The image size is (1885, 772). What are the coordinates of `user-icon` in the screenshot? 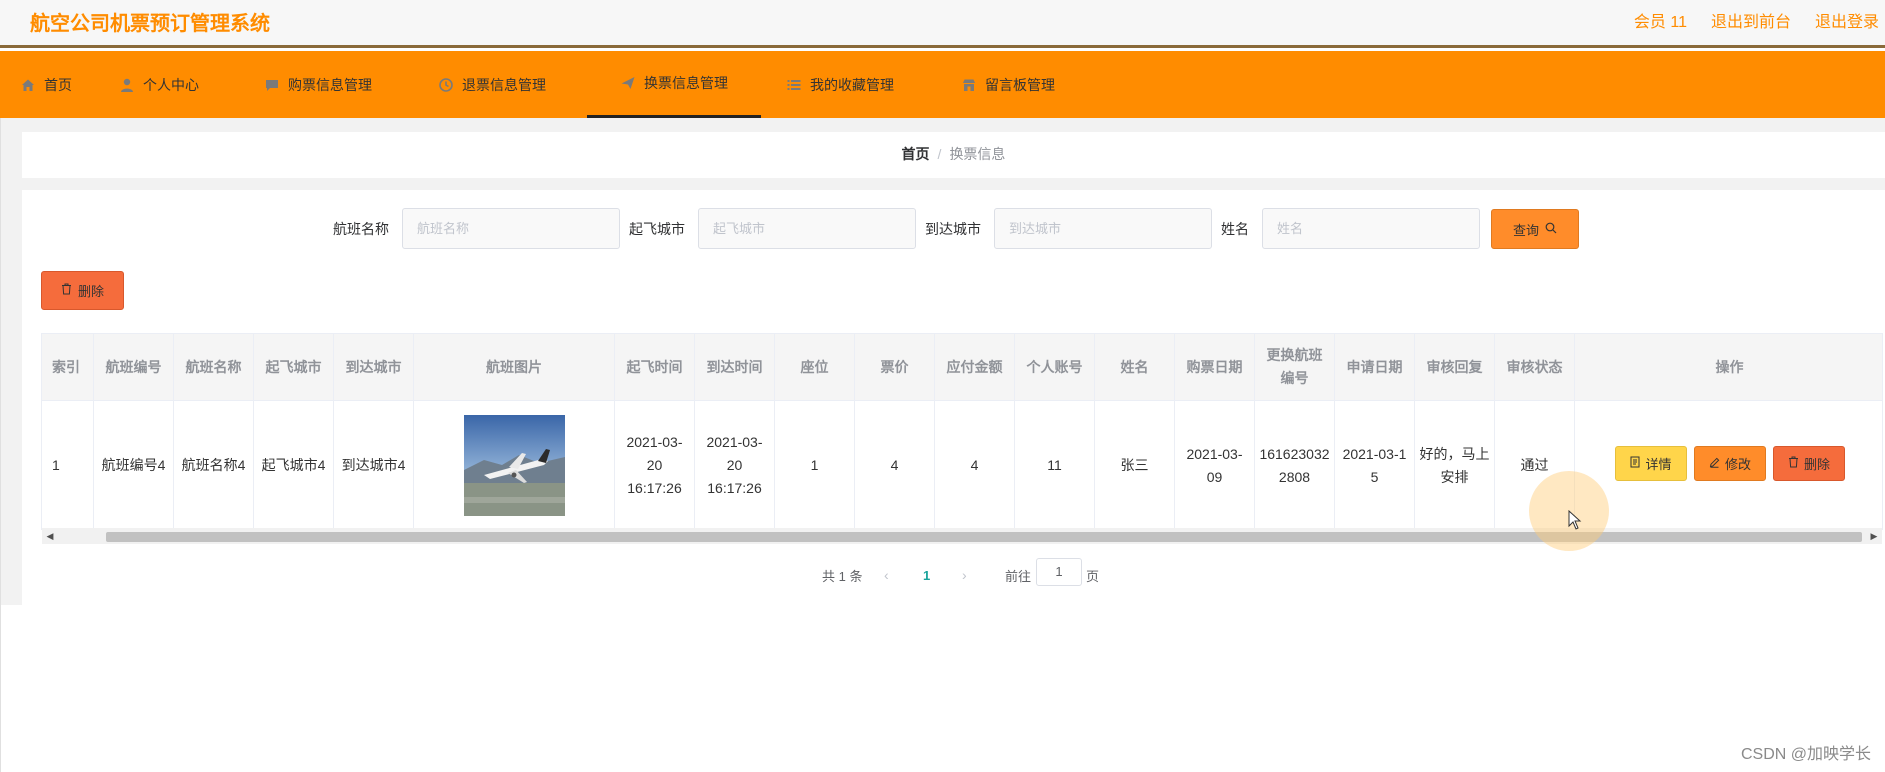 It's located at (127, 85).